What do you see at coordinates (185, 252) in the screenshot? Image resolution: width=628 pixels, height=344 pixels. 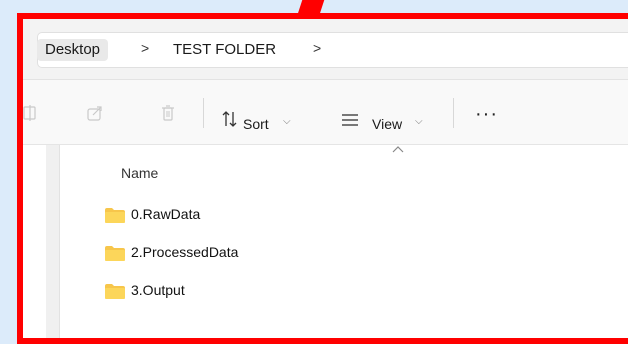 I see `file-name: 2.ProcessedData` at bounding box center [185, 252].